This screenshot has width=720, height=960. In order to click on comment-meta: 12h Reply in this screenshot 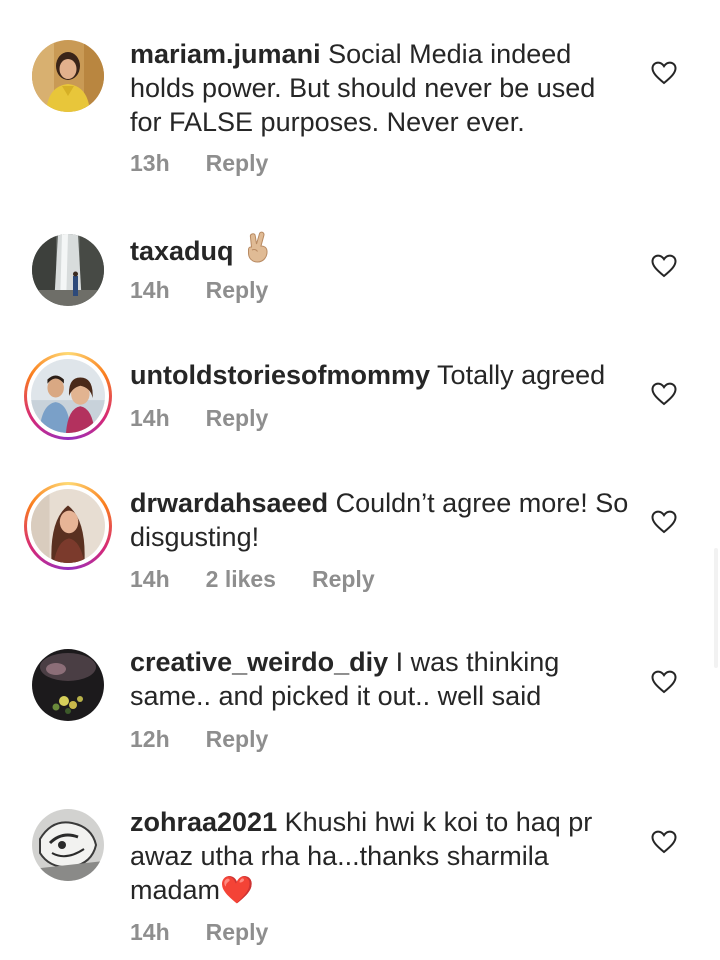, I will do `click(217, 739)`.